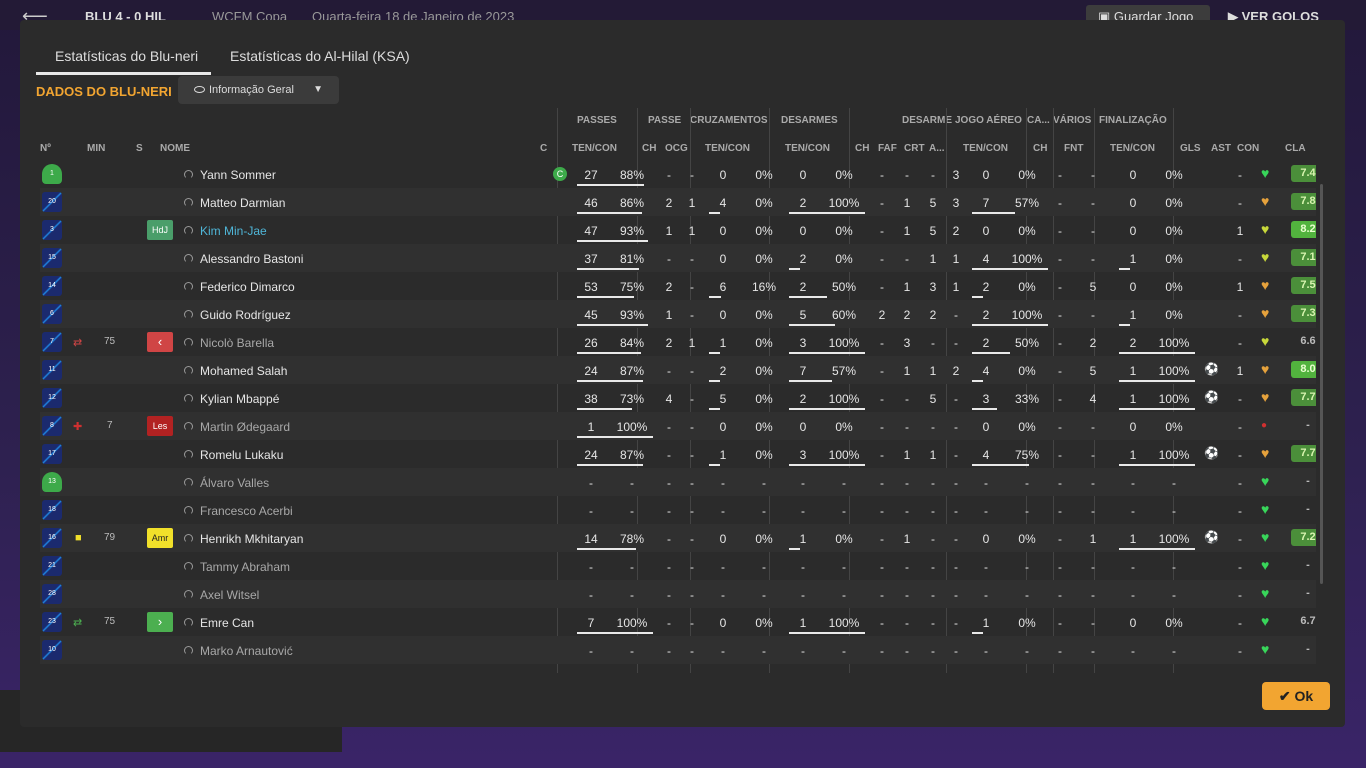  What do you see at coordinates (233, 231) in the screenshot?
I see `player-name: Kim Min-Jae` at bounding box center [233, 231].